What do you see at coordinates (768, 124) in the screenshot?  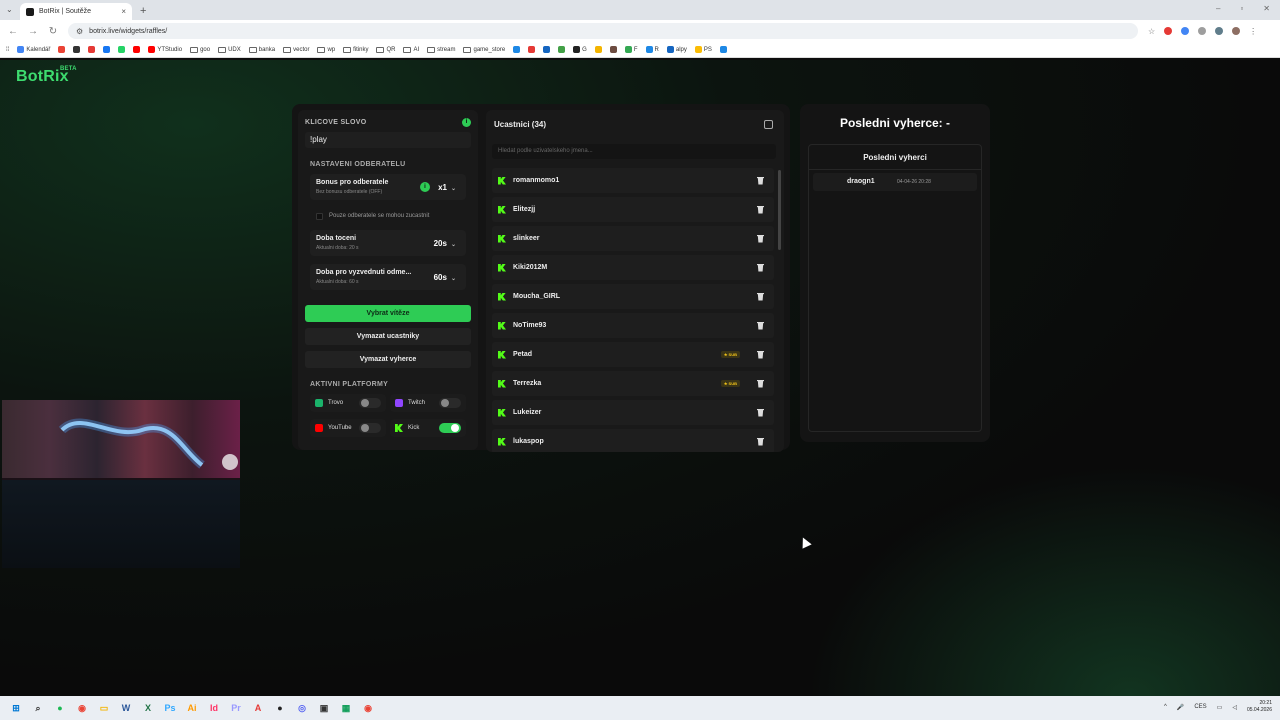 I see `copy-icon` at bounding box center [768, 124].